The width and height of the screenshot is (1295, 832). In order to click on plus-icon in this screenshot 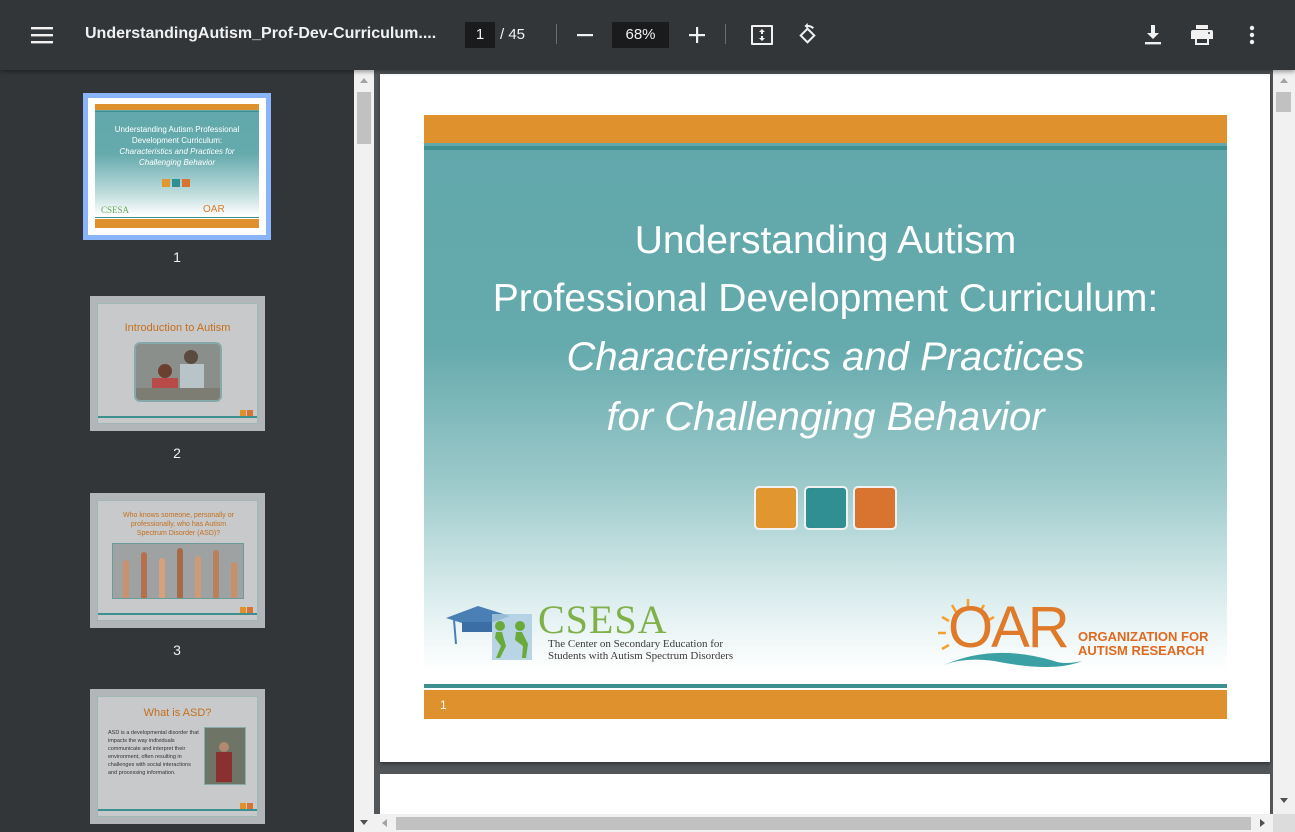, I will do `click(697, 35)`.